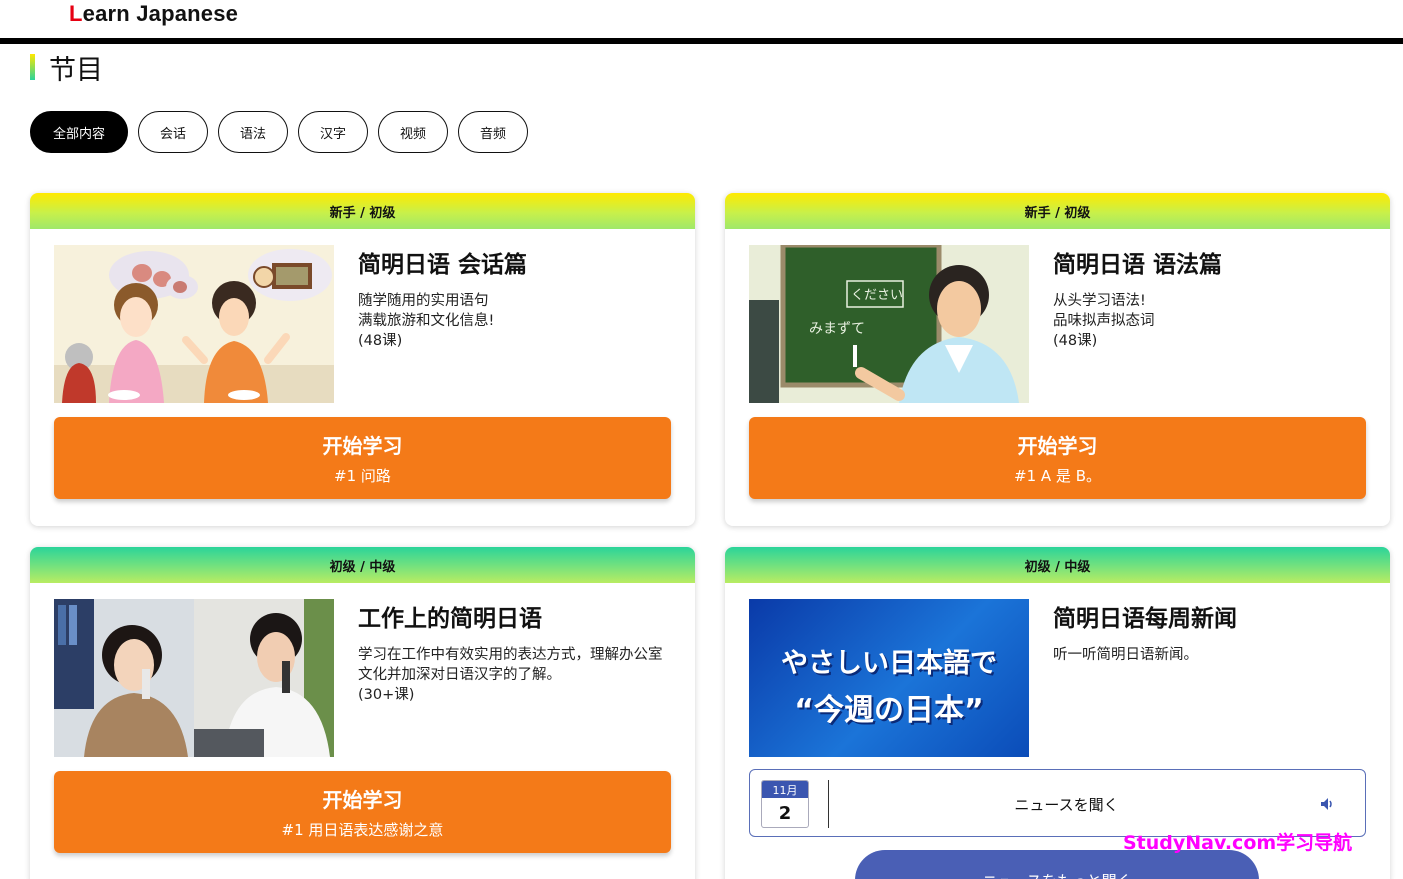  What do you see at coordinates (1125, 655) in the screenshot?
I see `desc-line-1: 听一听简明日语新闻。` at bounding box center [1125, 655].